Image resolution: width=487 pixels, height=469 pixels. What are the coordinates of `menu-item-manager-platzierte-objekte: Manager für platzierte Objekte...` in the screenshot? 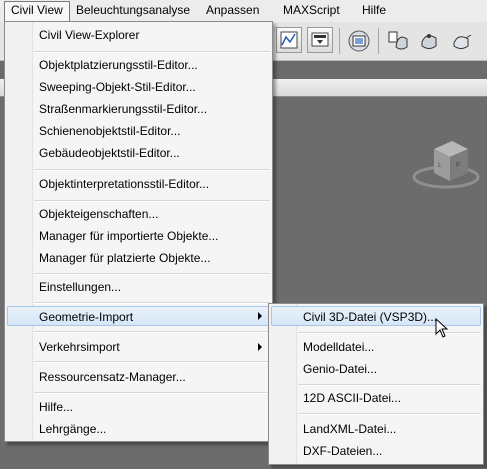 It's located at (124, 258).